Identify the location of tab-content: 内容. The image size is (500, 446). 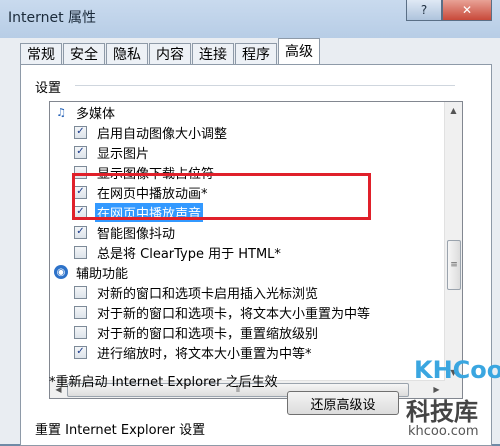
(170, 54).